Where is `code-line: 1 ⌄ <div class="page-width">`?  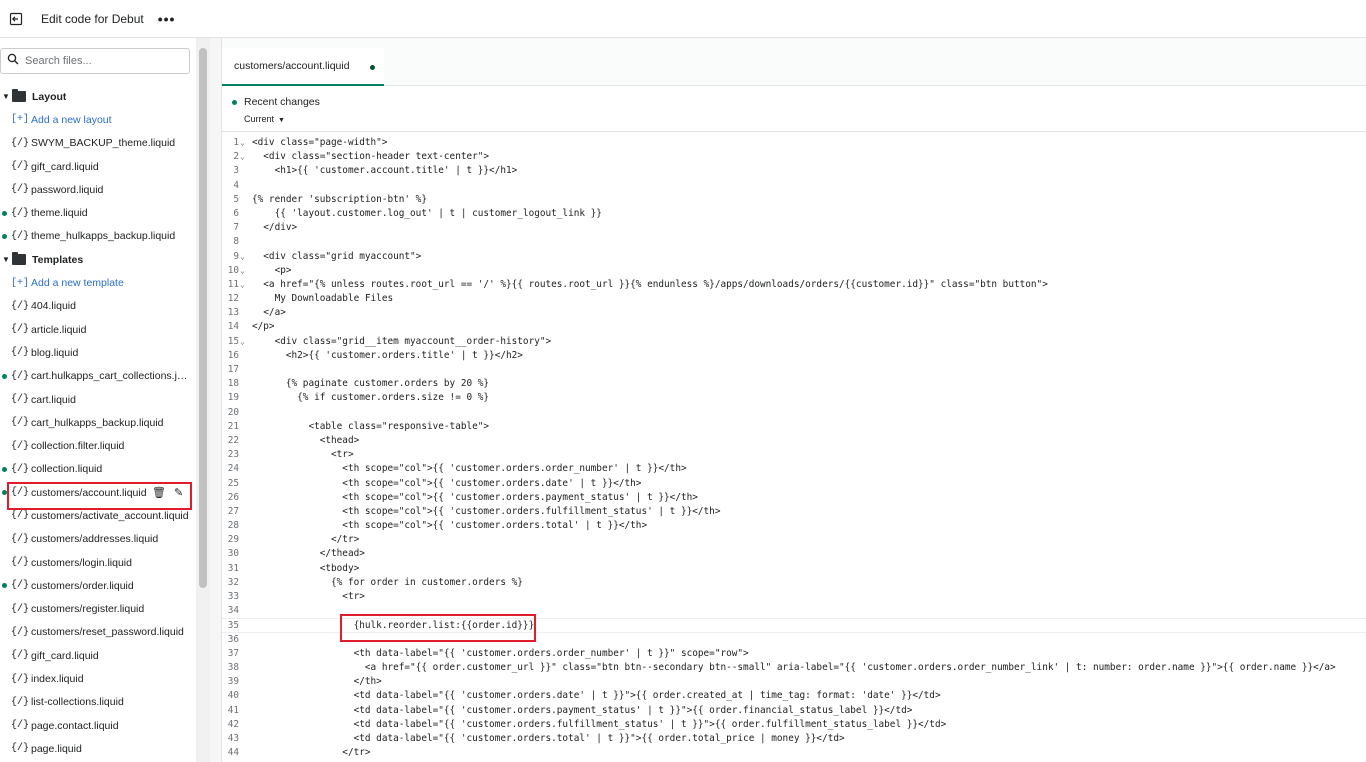
code-line: 1 ⌄ <div class="page-width"> is located at coordinates (794, 143).